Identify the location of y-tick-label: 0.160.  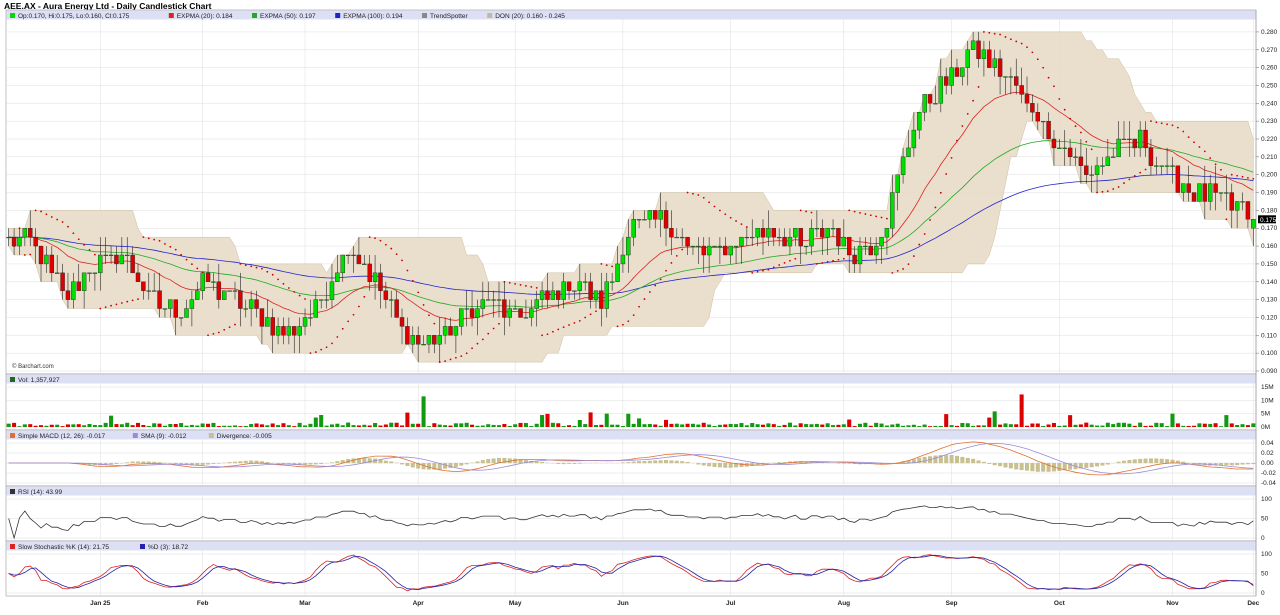
(1269, 246).